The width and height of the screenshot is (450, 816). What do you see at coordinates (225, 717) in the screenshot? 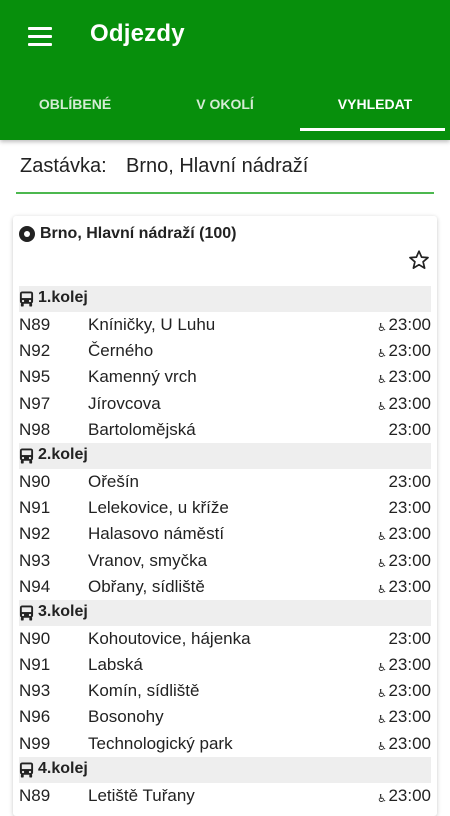
I see `departure-row: N96 Bosonohy ♿ 23:00` at bounding box center [225, 717].